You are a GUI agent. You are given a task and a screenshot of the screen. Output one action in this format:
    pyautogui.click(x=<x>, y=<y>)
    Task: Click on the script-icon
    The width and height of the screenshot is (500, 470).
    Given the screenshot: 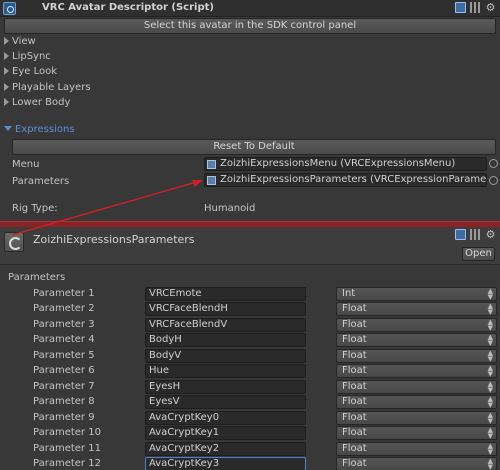 What is the action you would take?
    pyautogui.click(x=9, y=8)
    